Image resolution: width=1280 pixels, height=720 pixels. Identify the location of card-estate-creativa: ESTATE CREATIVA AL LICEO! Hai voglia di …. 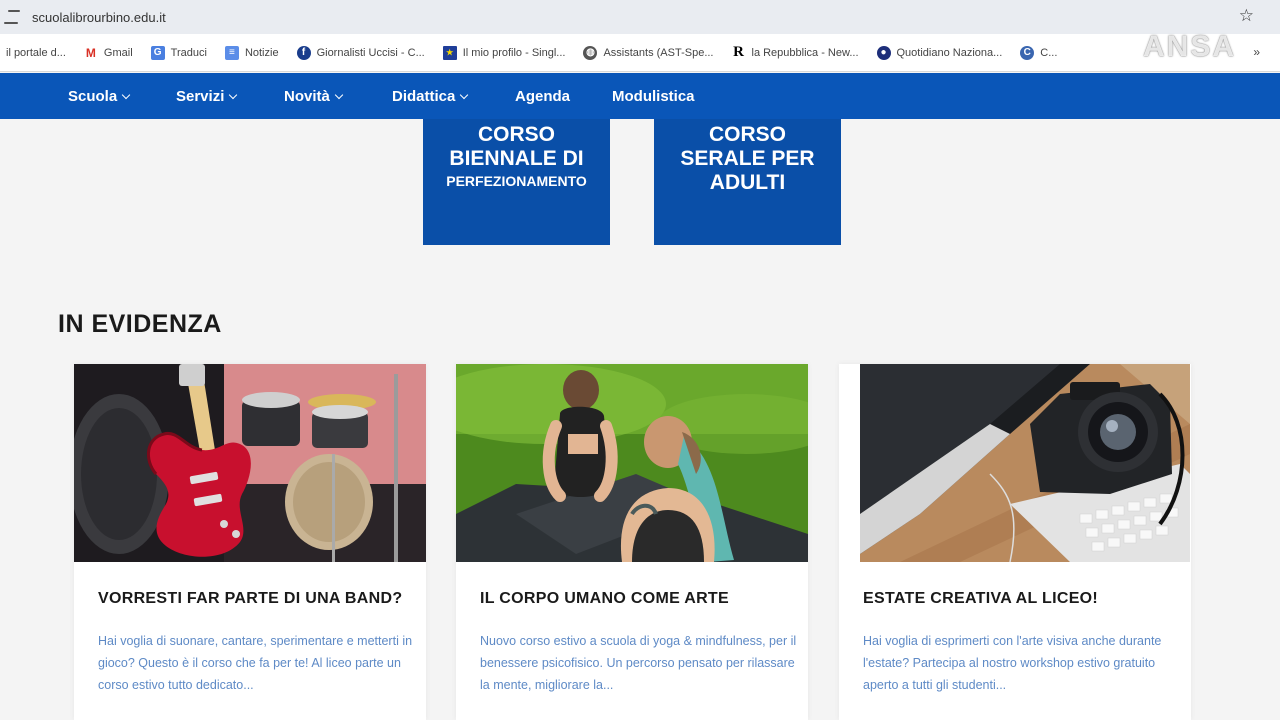
(1015, 542).